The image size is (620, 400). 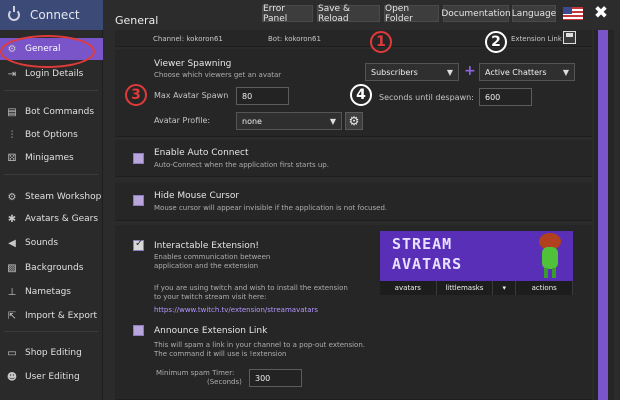 I want to click on bot-label: Bot: kokoron61, so click(x=294, y=39).